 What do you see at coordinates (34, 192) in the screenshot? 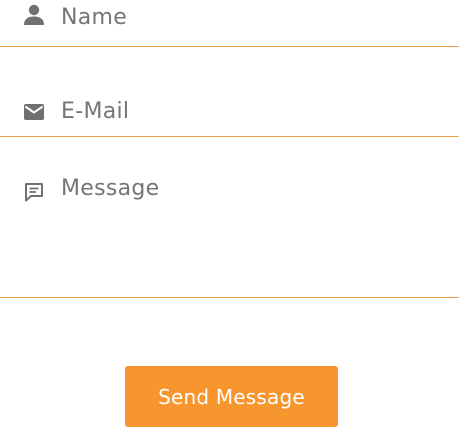
I see `chat-icon` at bounding box center [34, 192].